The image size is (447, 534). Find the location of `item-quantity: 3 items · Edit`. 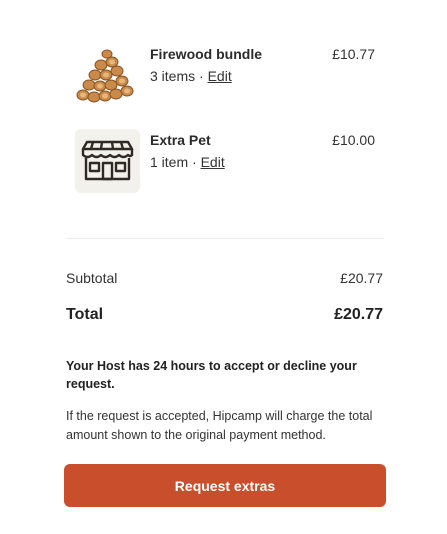

item-quantity: 3 items · Edit is located at coordinates (191, 76).